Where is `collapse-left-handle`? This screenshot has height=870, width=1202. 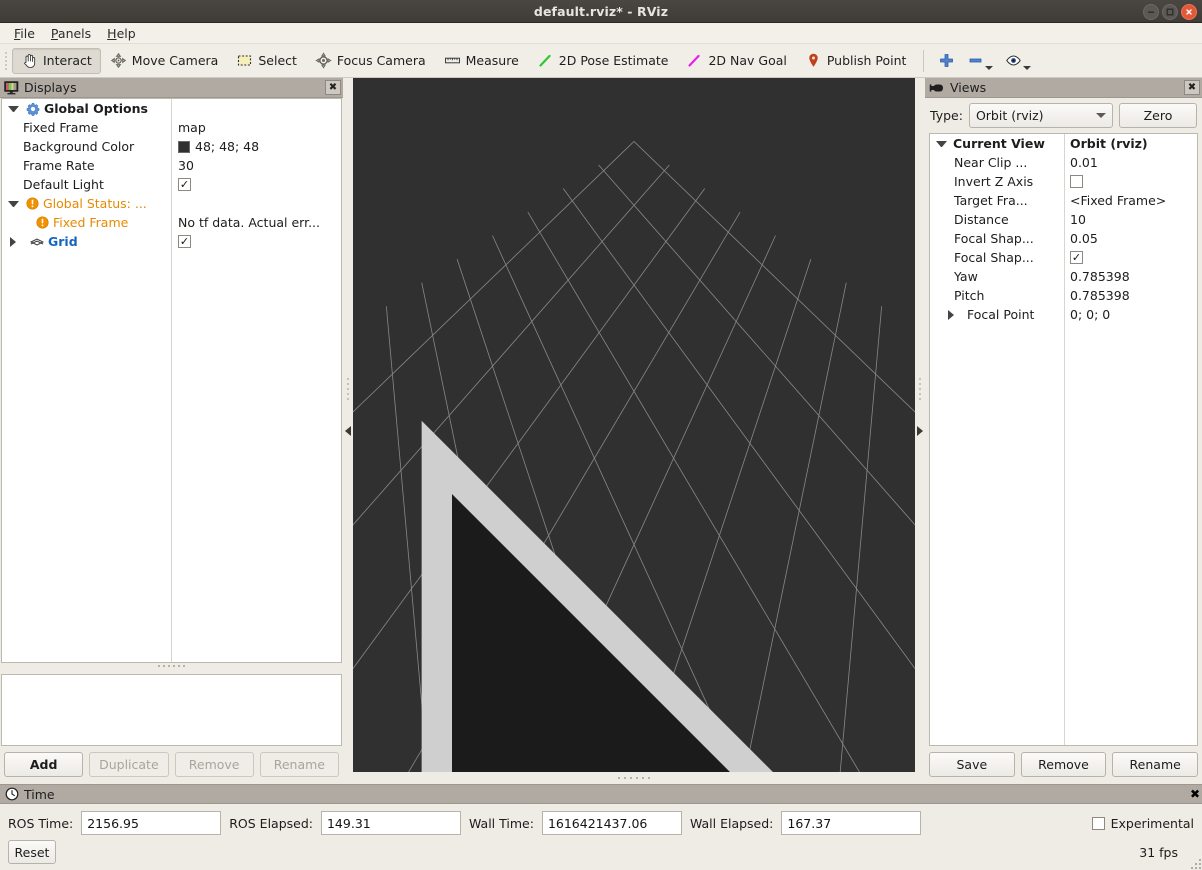
collapse-left-handle is located at coordinates (348, 431).